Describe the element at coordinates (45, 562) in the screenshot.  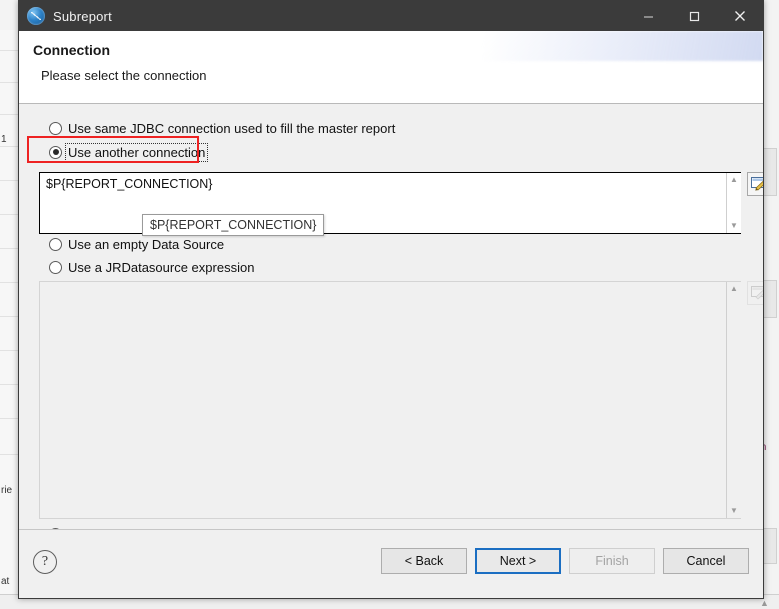
I see `help-button: ?` at that location.